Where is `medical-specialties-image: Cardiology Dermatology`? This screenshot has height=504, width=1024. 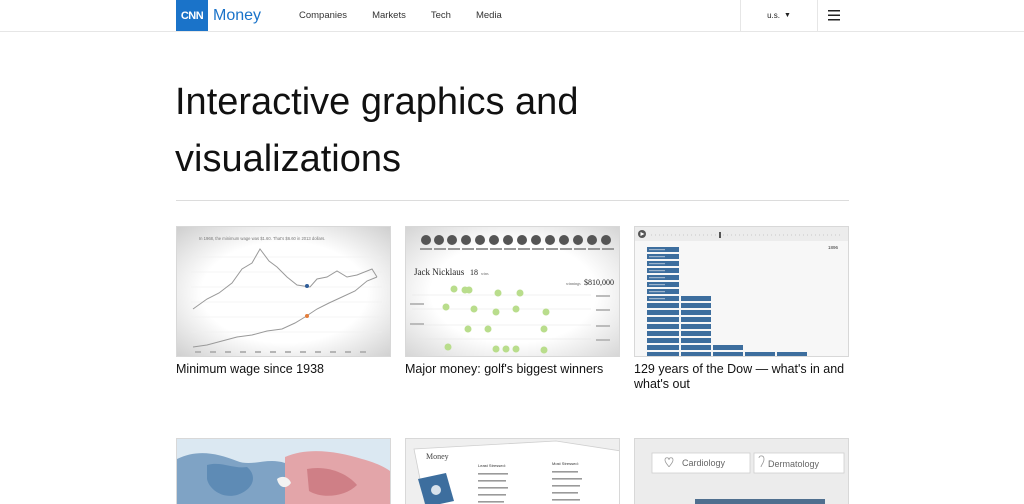 medical-specialties-image: Cardiology Dermatology is located at coordinates (741, 471).